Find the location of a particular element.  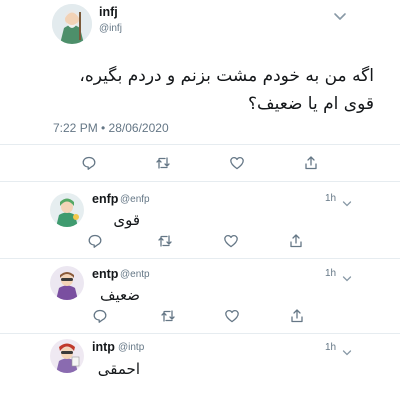

author-handle: @enfp is located at coordinates (135, 199).